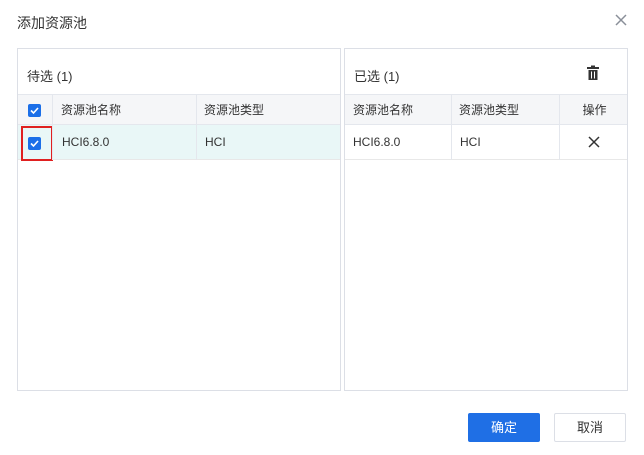 This screenshot has width=644, height=455. I want to click on column-header-actions: 操作, so click(594, 110).